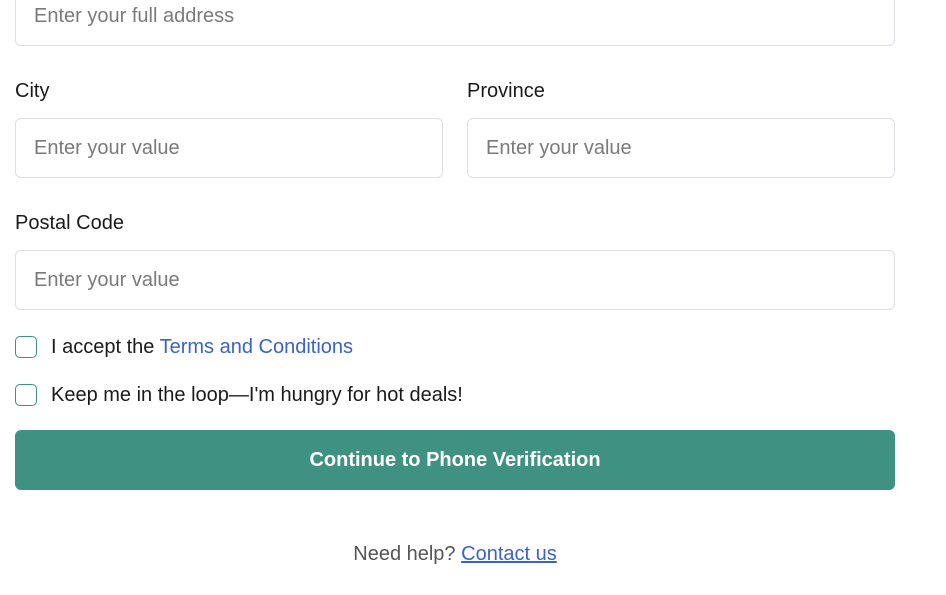 Image resolution: width=946 pixels, height=595 pixels. I want to click on terms-link: Terms and Conditions, so click(256, 347).